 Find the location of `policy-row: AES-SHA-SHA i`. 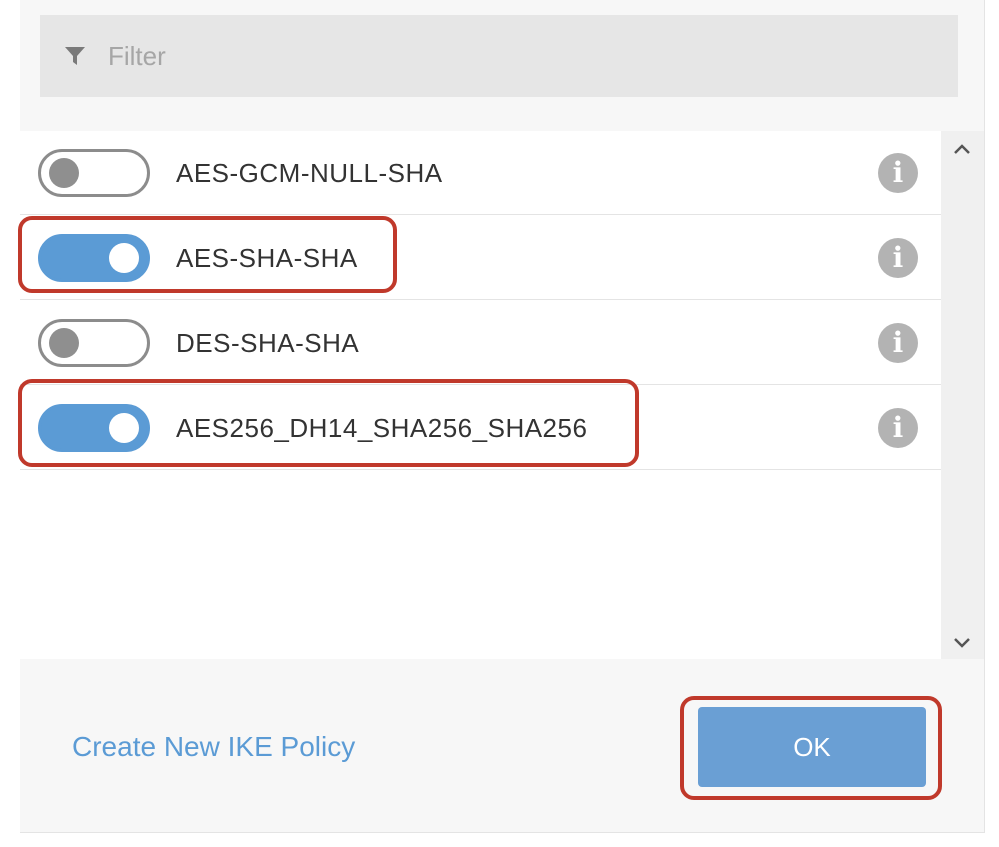

policy-row: AES-SHA-SHA i is located at coordinates (480, 258).